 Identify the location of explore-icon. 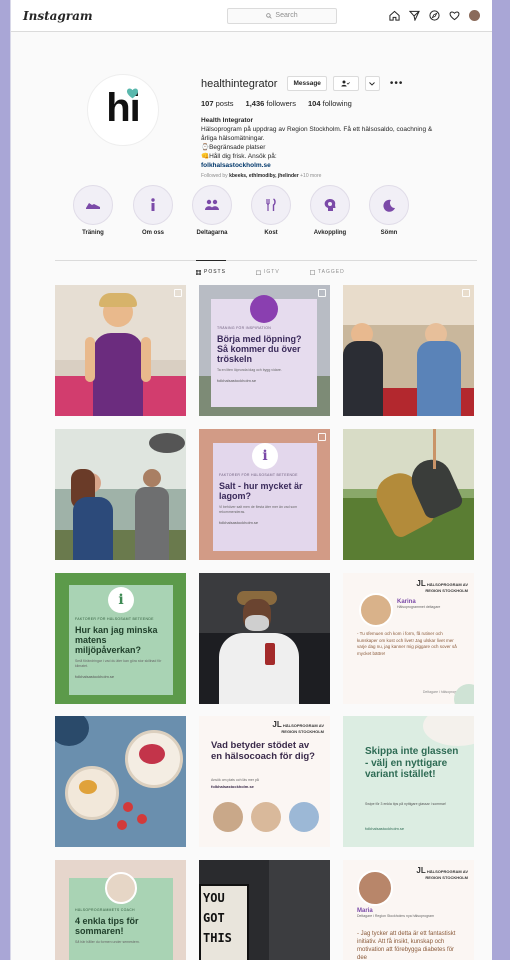
(434, 15).